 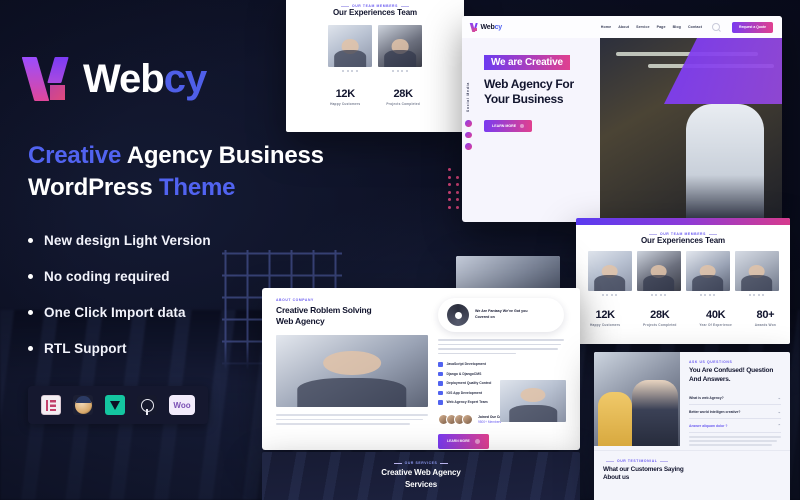 I want to click on about-quote-card: We Are Fantasy We've Got you Covered on, so click(x=501, y=315).